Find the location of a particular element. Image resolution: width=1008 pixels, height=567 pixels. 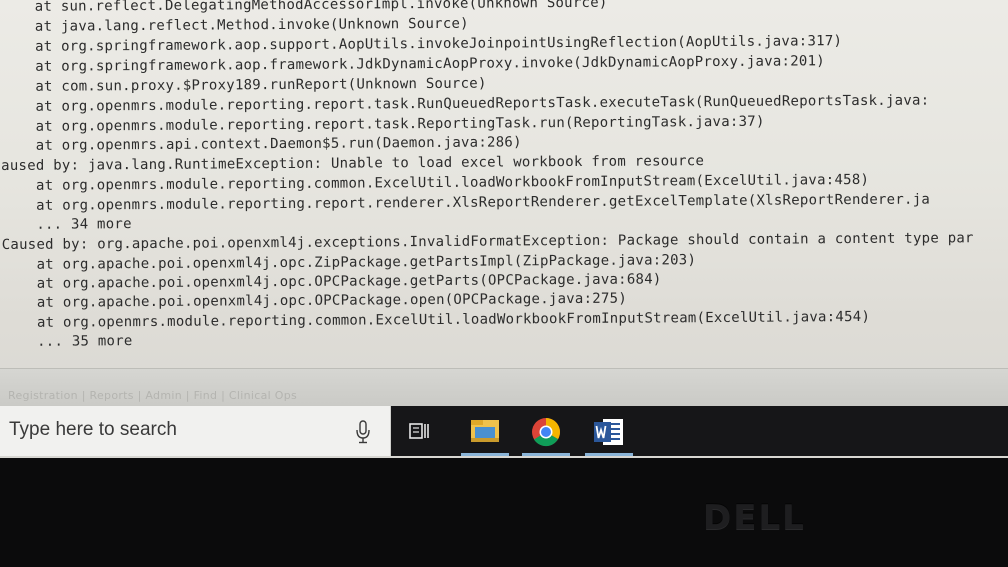

dell-logo: DELL is located at coordinates (754, 518).